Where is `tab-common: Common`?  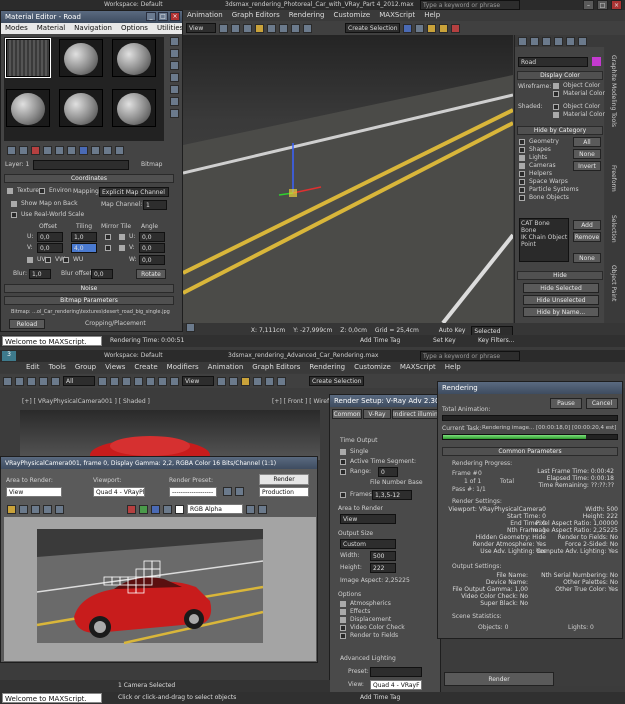 tab-common: Common is located at coordinates (347, 414).